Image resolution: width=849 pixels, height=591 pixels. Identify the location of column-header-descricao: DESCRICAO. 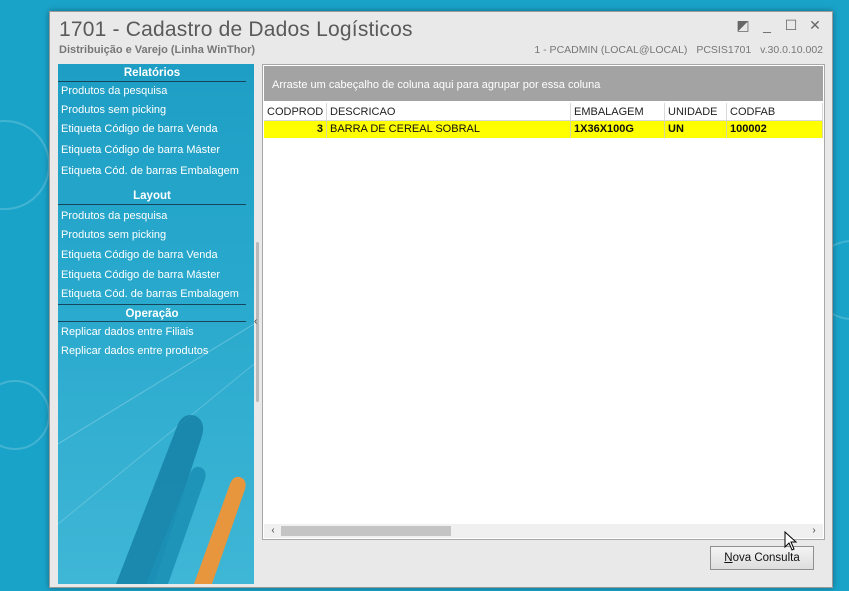
(449, 111).